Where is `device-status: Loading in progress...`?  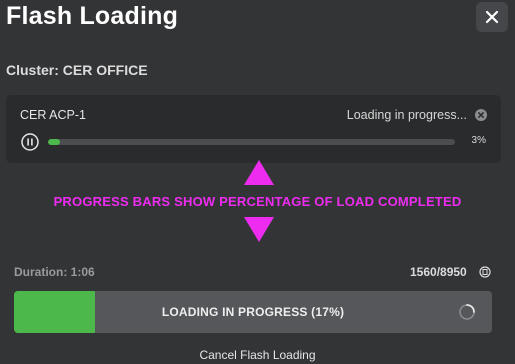
device-status: Loading in progress... is located at coordinates (406, 115).